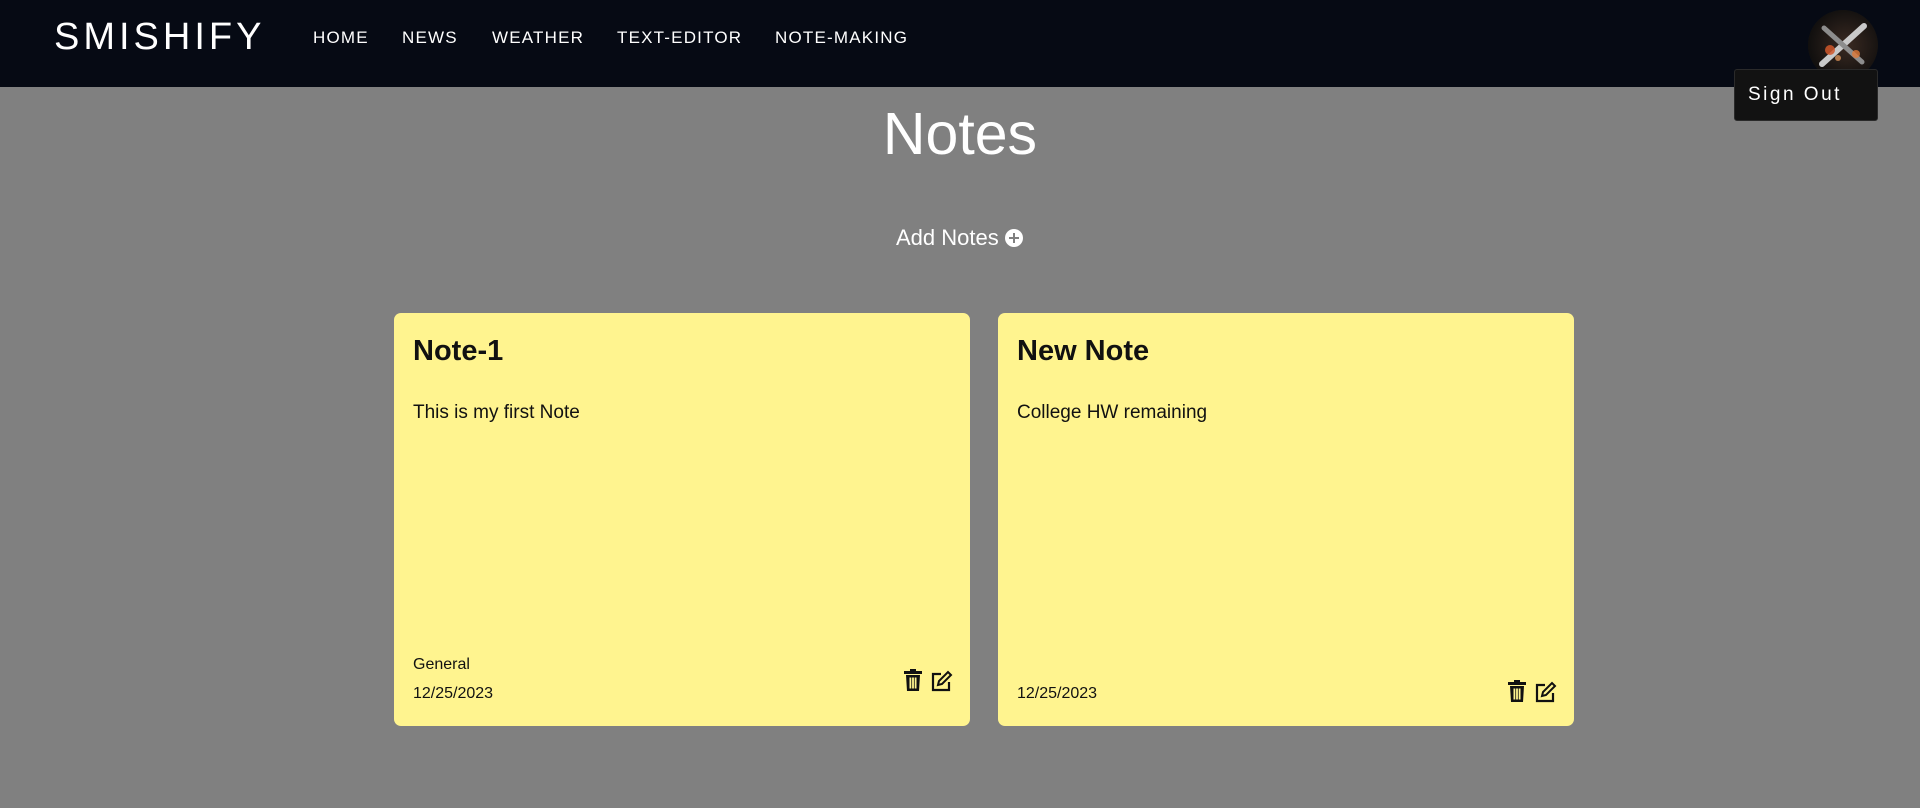  Describe the element at coordinates (159, 37) in the screenshot. I see `brand-logo: SMISHIFY` at that location.